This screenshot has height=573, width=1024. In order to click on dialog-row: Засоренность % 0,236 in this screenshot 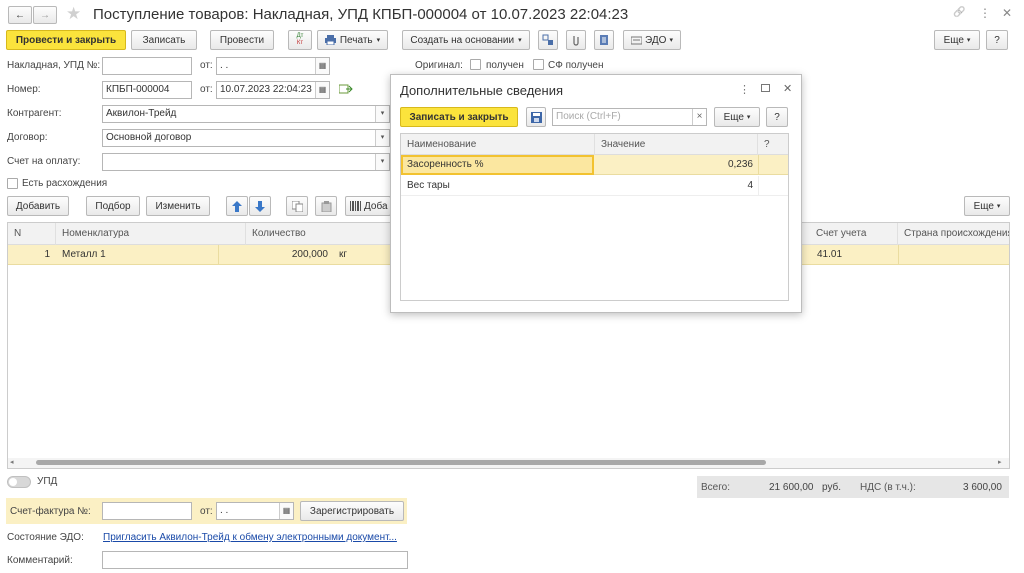, I will do `click(594, 165)`.